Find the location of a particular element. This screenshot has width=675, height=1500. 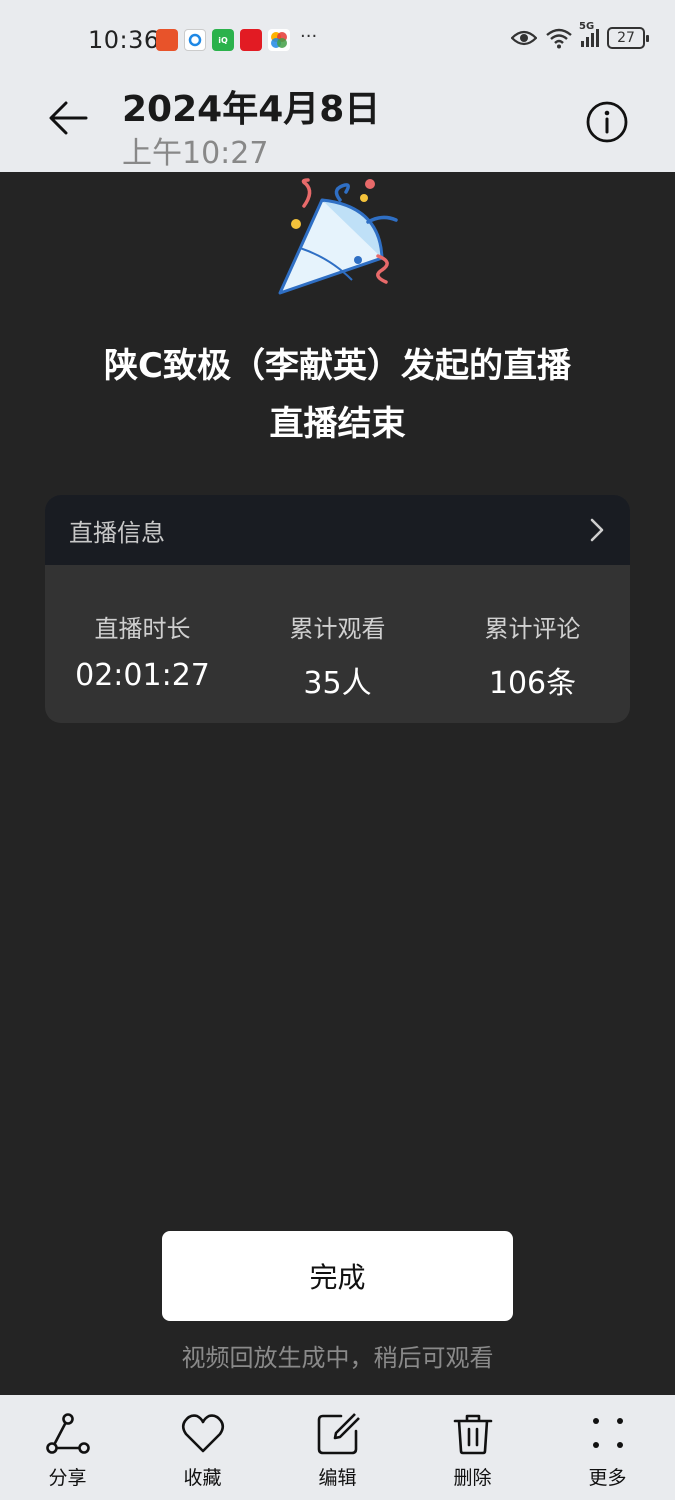

info-button is located at coordinates (607, 122).